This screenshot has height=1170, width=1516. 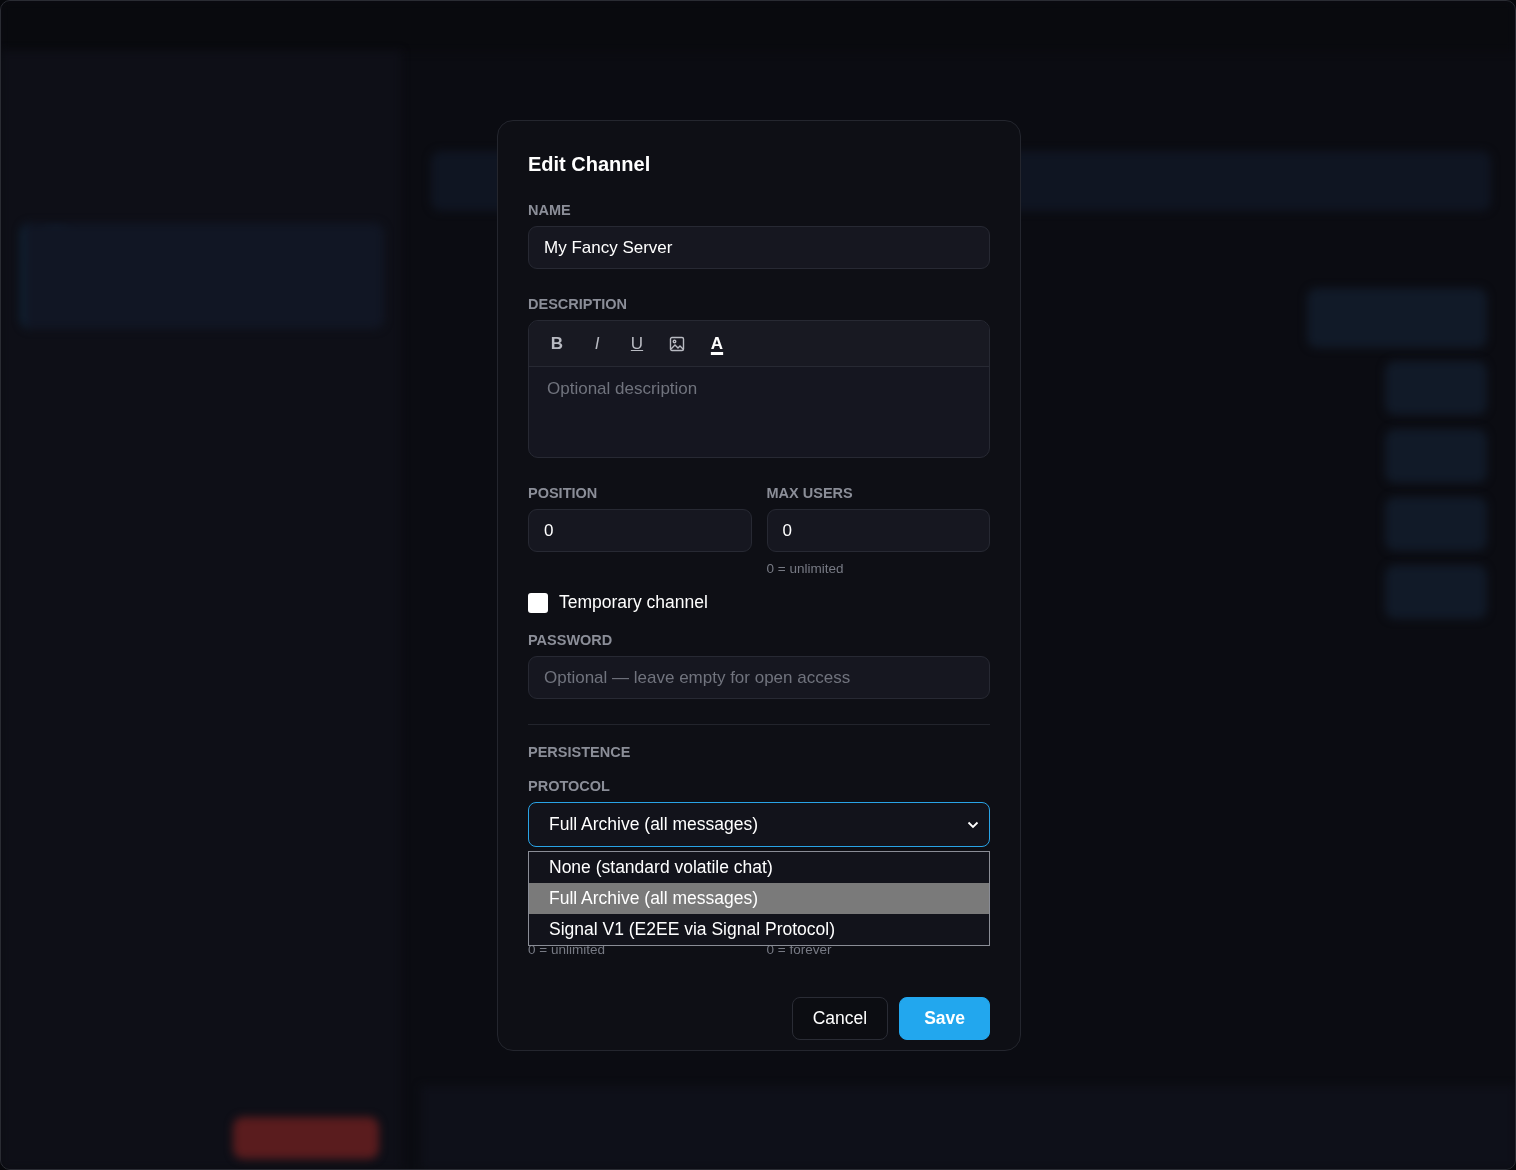 I want to click on field-hint: 0 = unlimited, so click(x=805, y=568).